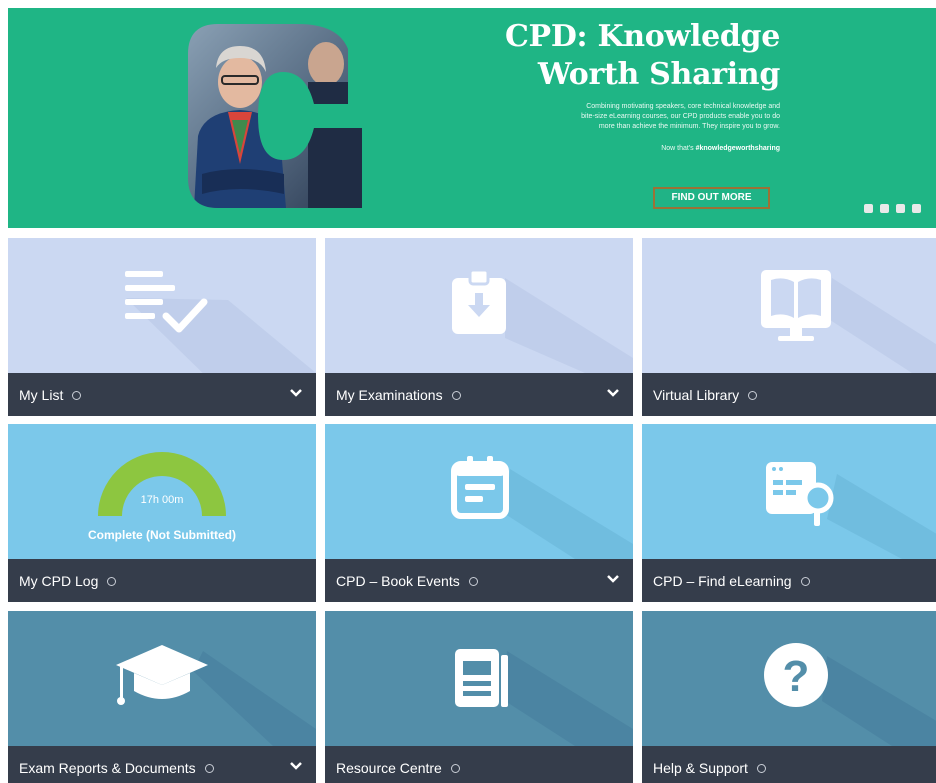 The image size is (936, 783). What do you see at coordinates (162, 491) in the screenshot?
I see `tile-art: 17h 00m Complete (Not Submitted)` at bounding box center [162, 491].